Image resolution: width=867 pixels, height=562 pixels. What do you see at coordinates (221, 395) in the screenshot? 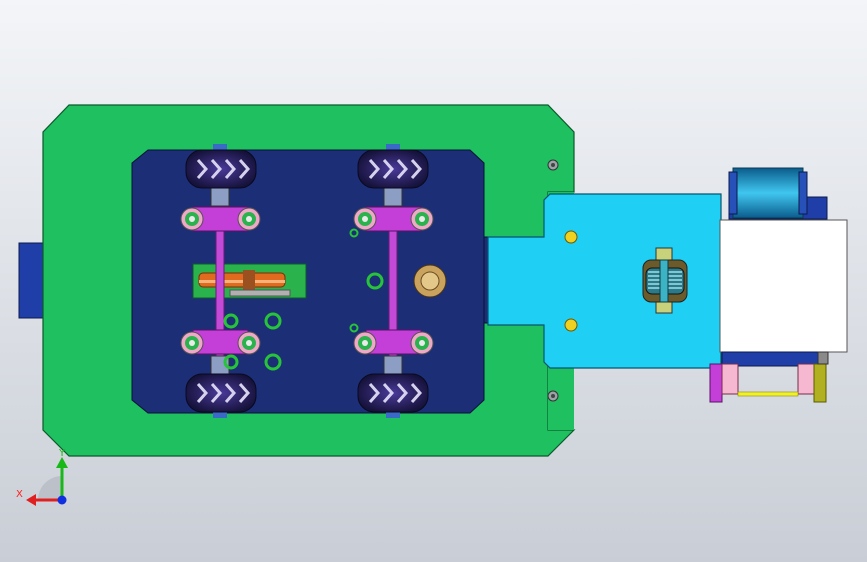
I see `wheel-rear-left` at bounding box center [221, 395].